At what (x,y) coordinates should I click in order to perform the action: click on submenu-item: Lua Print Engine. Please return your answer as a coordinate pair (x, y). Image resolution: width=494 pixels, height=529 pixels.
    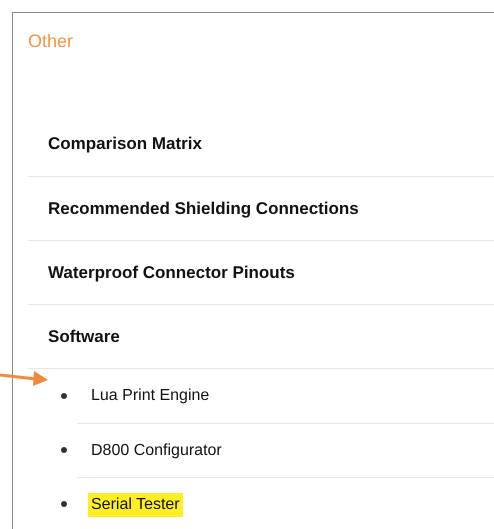
    Looking at the image, I should click on (150, 396).